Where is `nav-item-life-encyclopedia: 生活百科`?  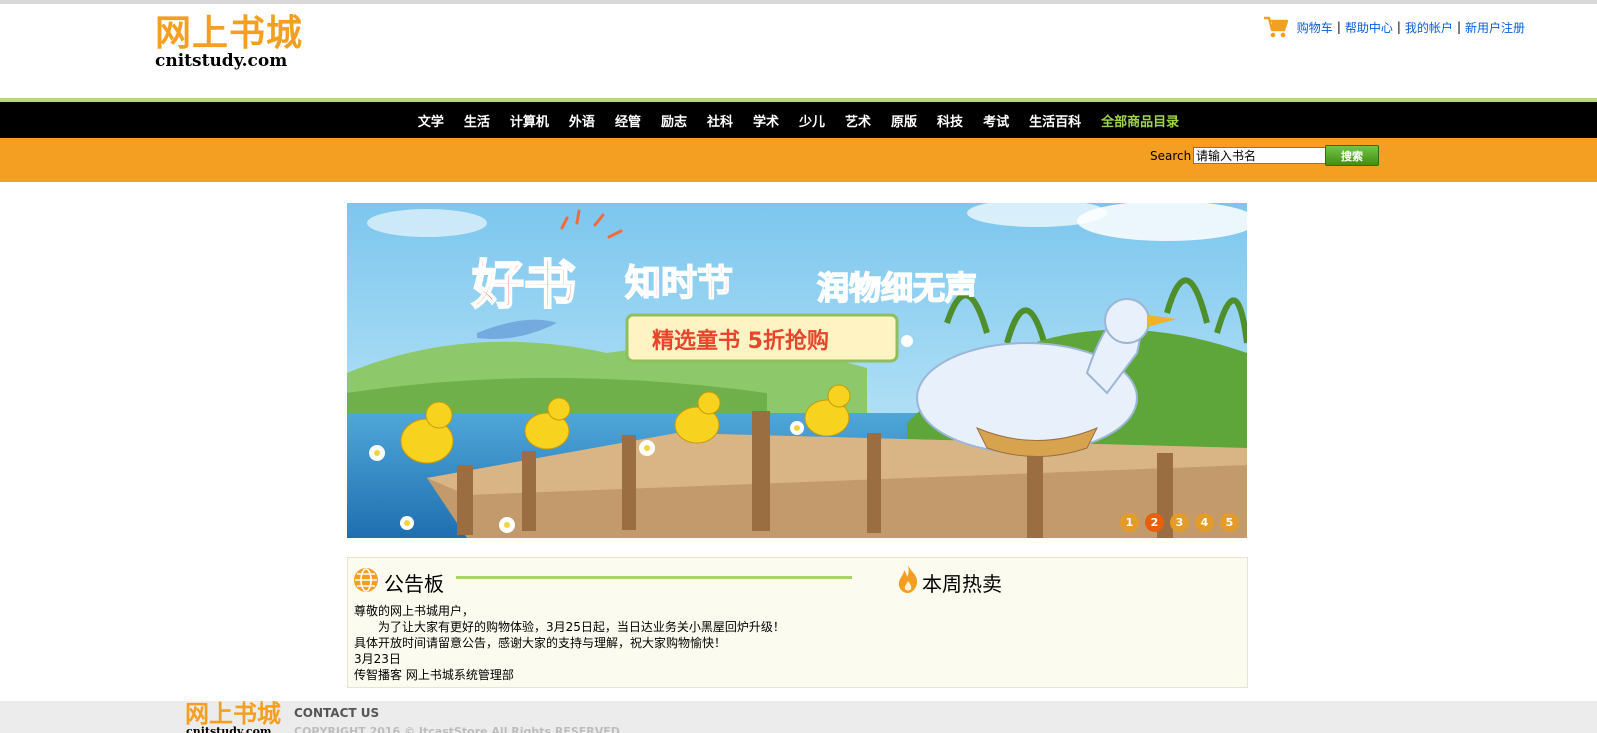
nav-item-life-encyclopedia: 生活百科 is located at coordinates (1055, 120).